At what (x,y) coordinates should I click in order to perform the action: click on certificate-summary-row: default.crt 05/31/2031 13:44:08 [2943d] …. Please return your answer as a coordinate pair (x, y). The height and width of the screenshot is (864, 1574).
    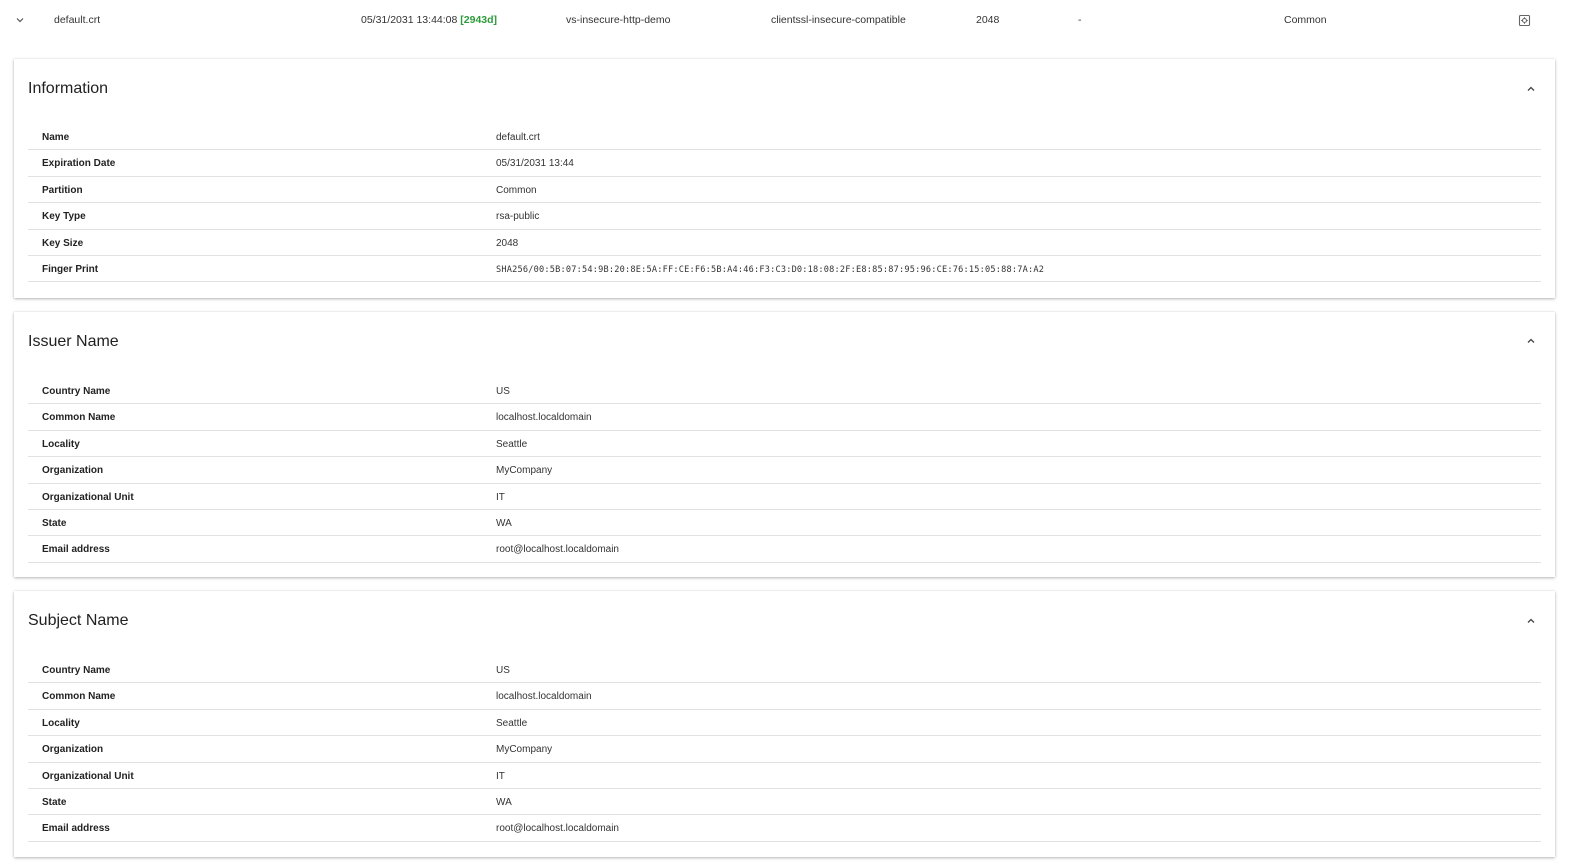
    Looking at the image, I should click on (787, 21).